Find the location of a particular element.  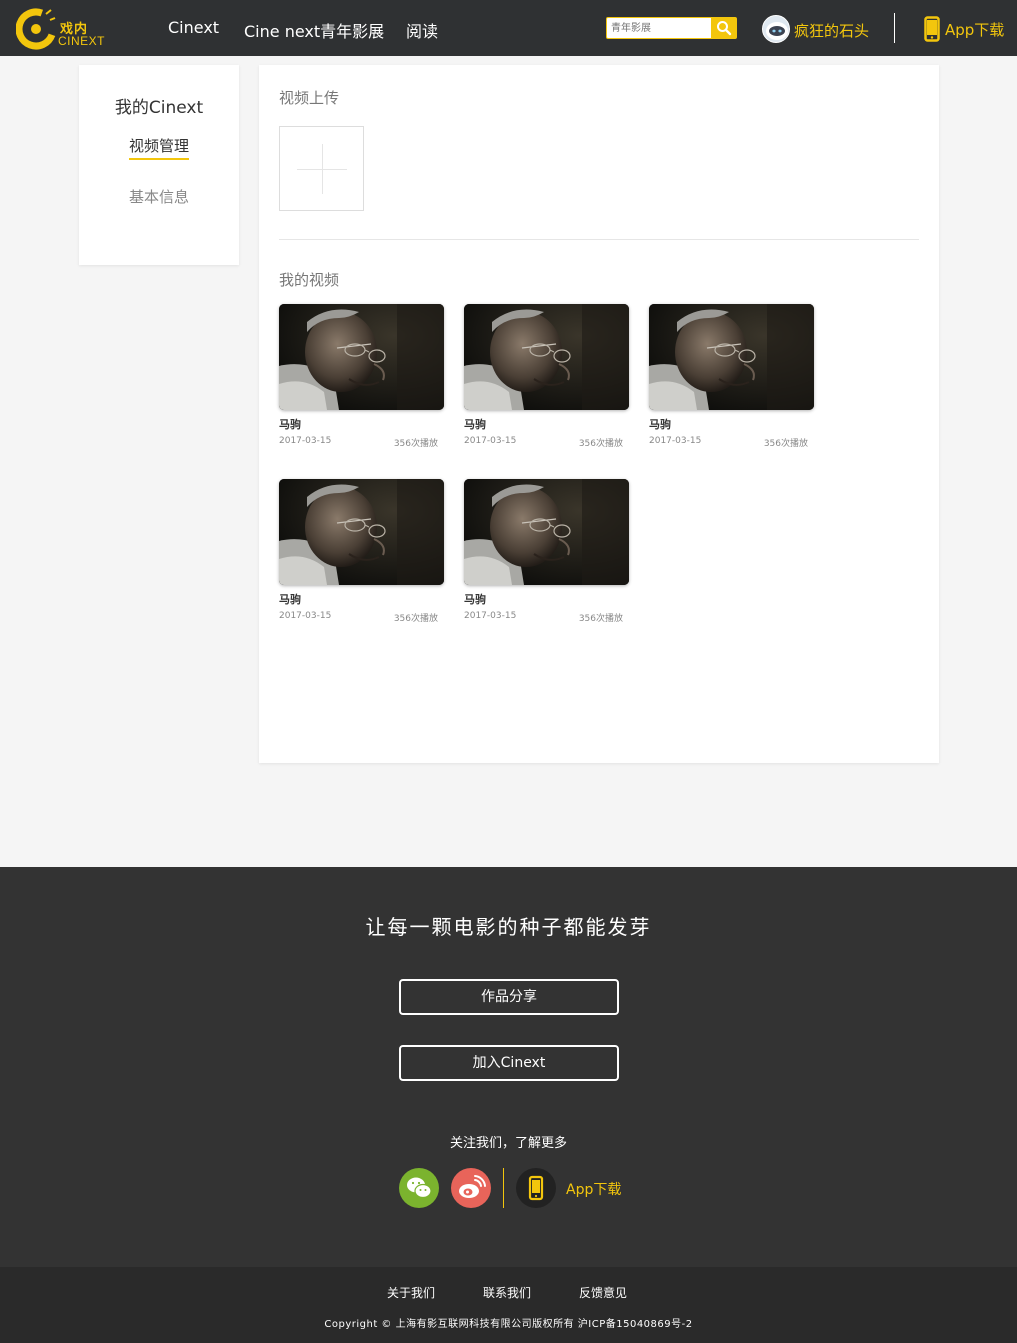

sidebar-item-label: 视频管理 is located at coordinates (158, 148).